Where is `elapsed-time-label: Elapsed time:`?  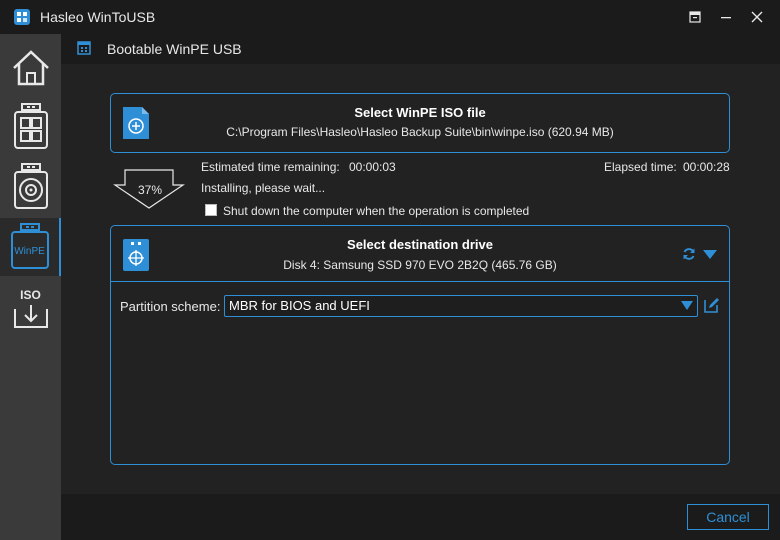
elapsed-time-label: Elapsed time: is located at coordinates (640, 167).